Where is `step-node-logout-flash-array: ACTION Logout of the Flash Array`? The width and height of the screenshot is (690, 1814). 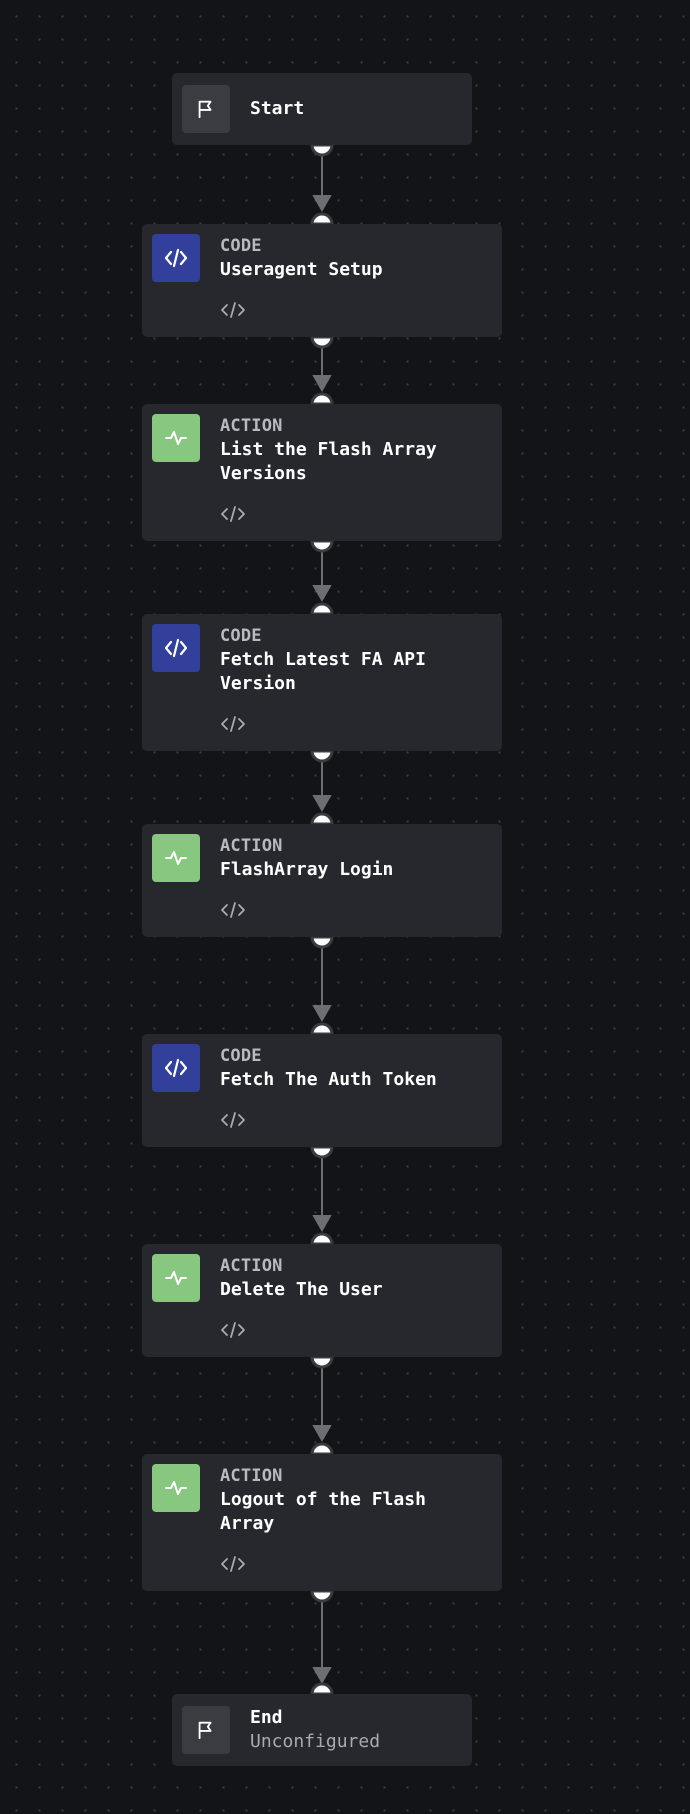
step-node-logout-flash-array: ACTION Logout of the Flash Array is located at coordinates (322, 1522).